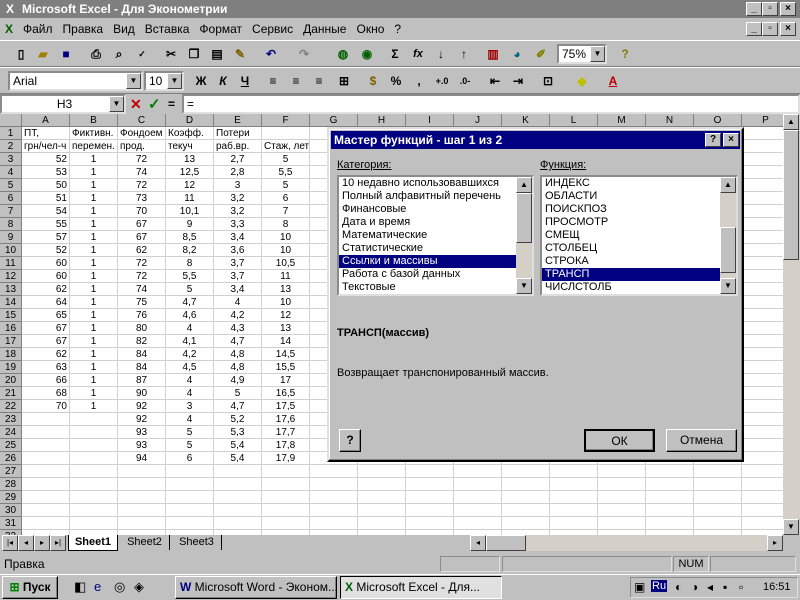 The height and width of the screenshot is (600, 800). I want to click on italic-button: К, so click(223, 81).